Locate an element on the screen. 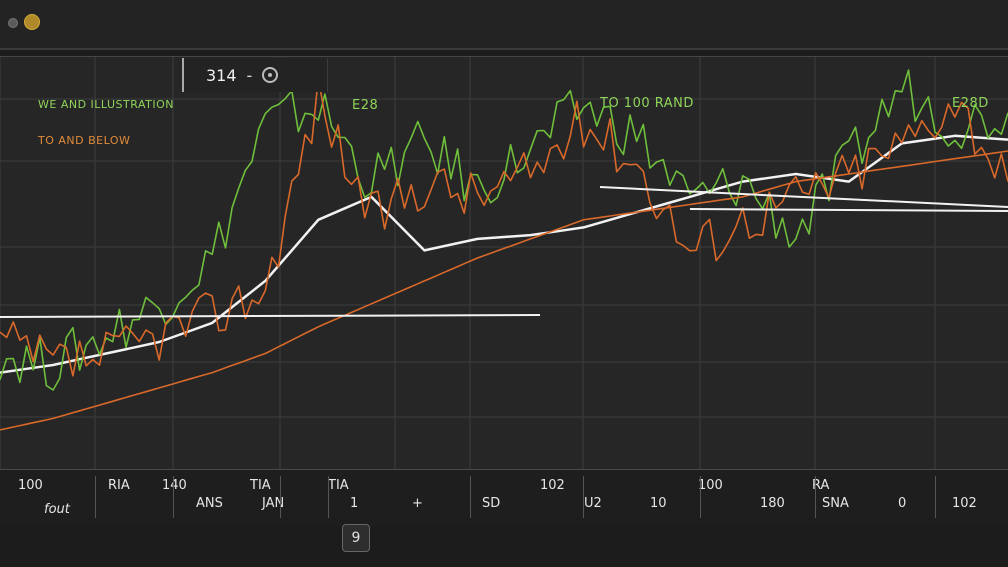 The image size is (1008, 567). page-label: 9 is located at coordinates (356, 538).